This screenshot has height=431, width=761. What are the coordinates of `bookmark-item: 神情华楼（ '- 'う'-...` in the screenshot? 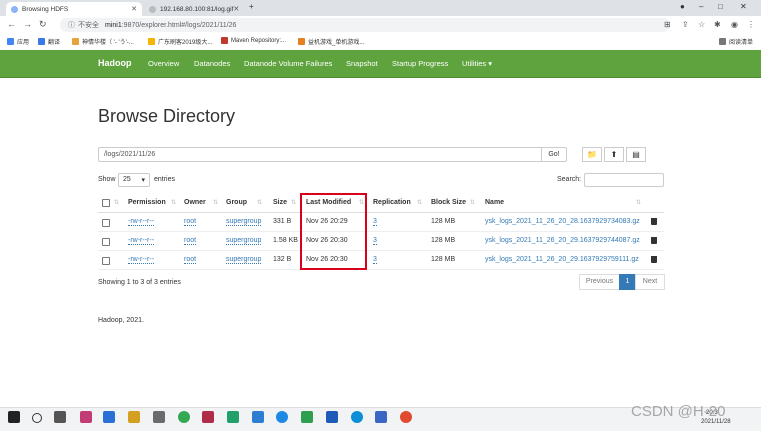 It's located at (103, 41).